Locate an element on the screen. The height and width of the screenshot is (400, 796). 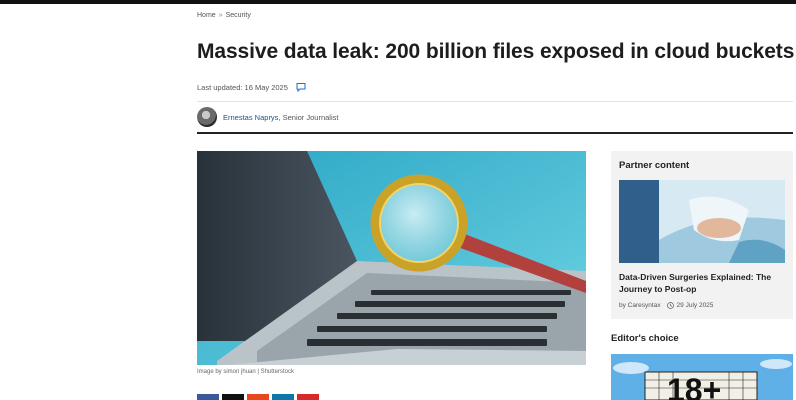
editors-choice-image: 18+ is located at coordinates (702, 377).